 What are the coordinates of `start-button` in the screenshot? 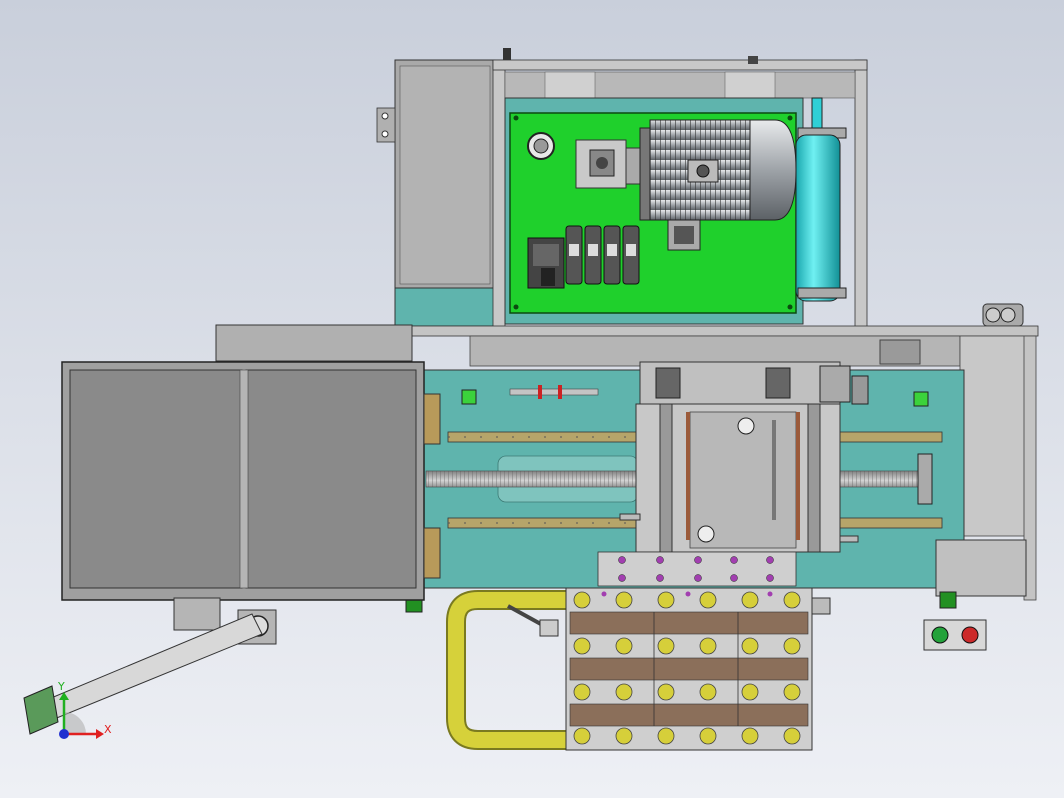 It's located at (940, 635).